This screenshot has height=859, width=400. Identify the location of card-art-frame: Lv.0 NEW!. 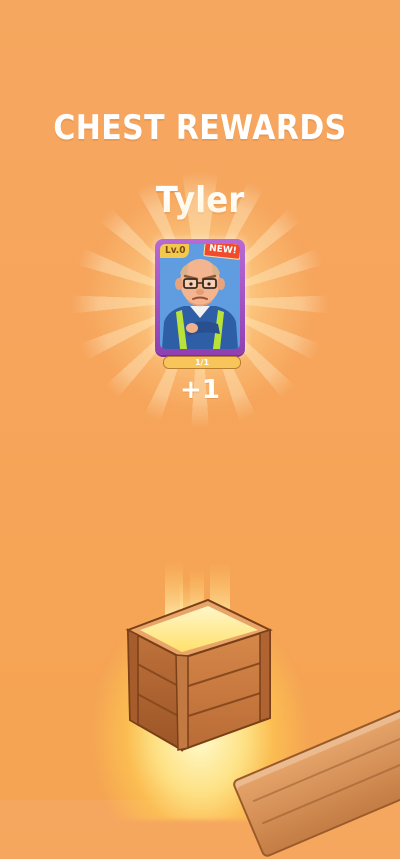
(200, 296).